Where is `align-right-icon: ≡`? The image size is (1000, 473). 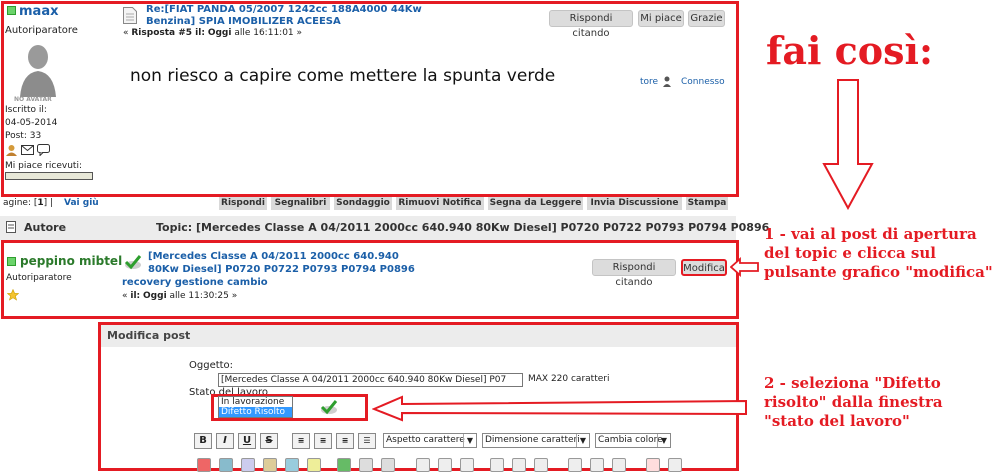 align-right-icon: ≡ is located at coordinates (345, 441).